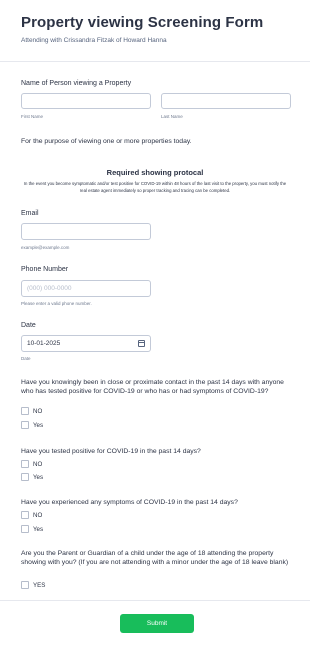 The image size is (320, 650). What do you see at coordinates (32, 529) in the screenshot?
I see `question-3-option-yes: Yes` at bounding box center [32, 529].